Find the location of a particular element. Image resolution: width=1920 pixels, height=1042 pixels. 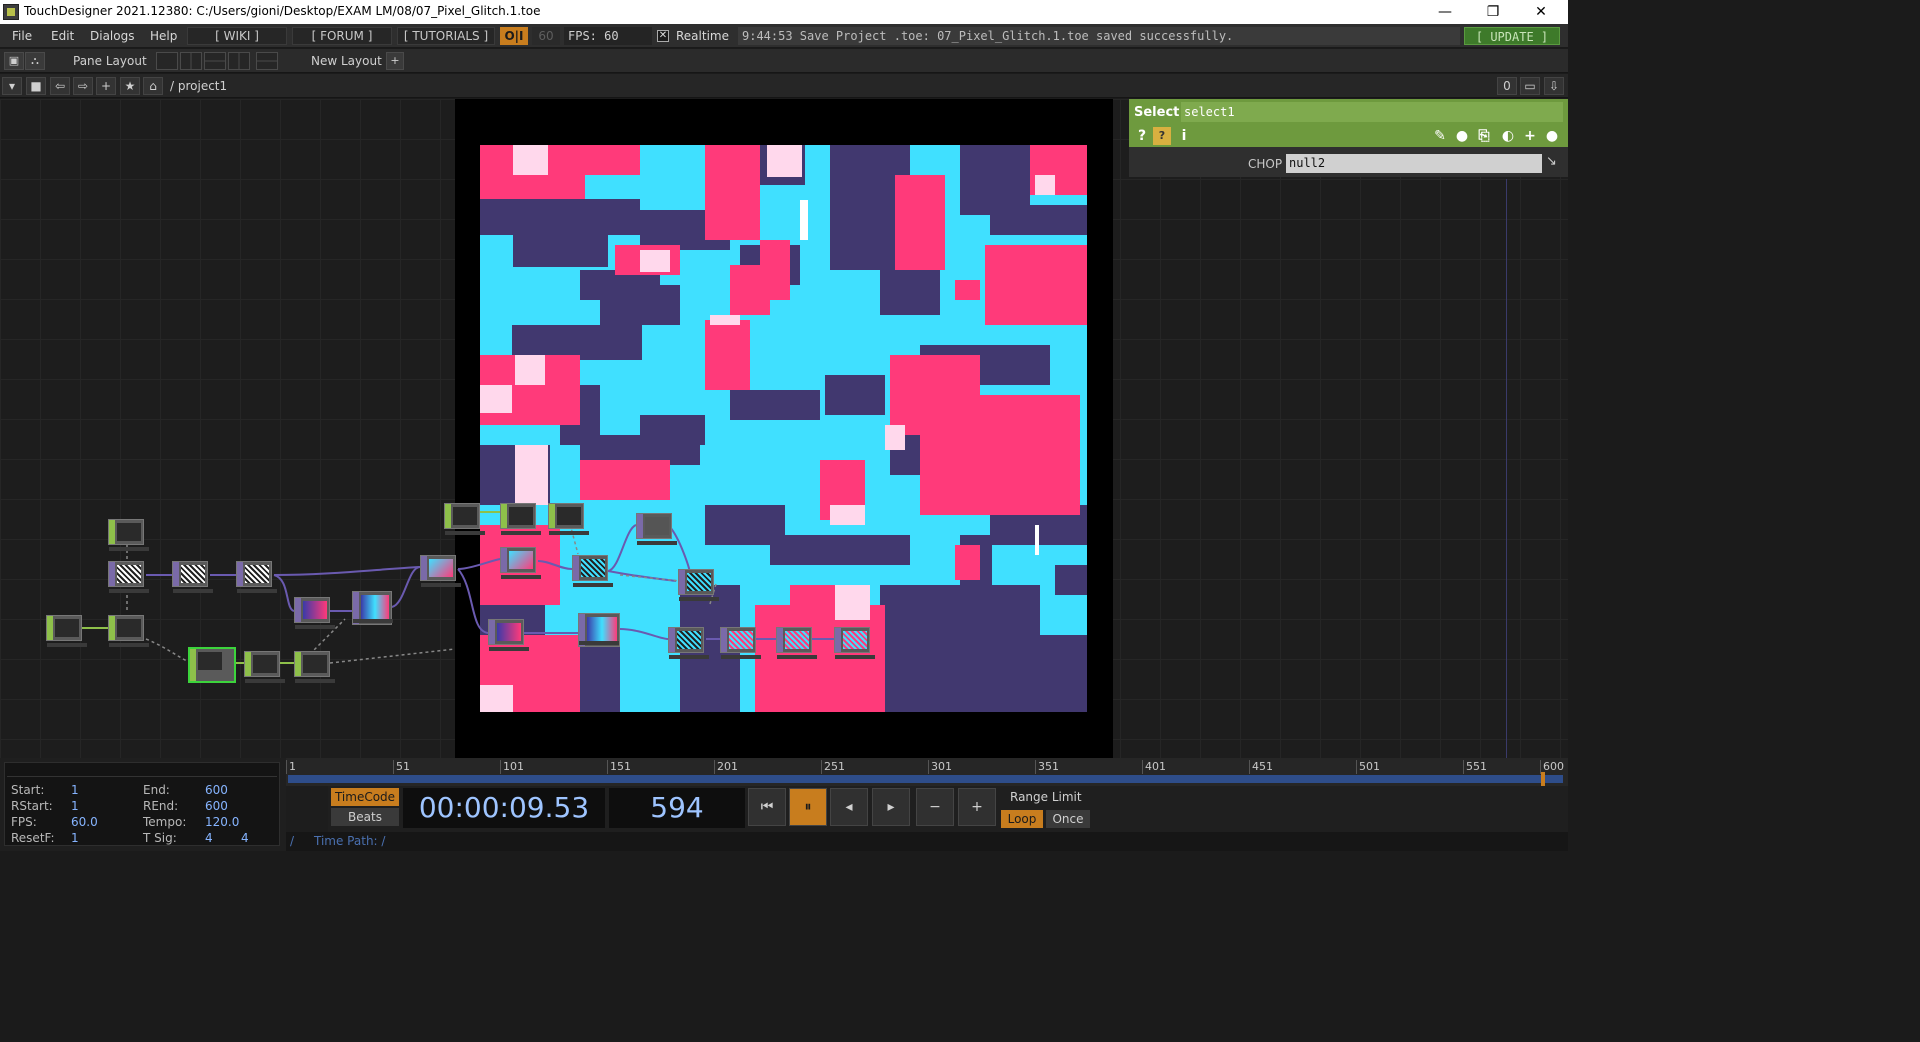

chop-param-field: null2 is located at coordinates (1414, 163).